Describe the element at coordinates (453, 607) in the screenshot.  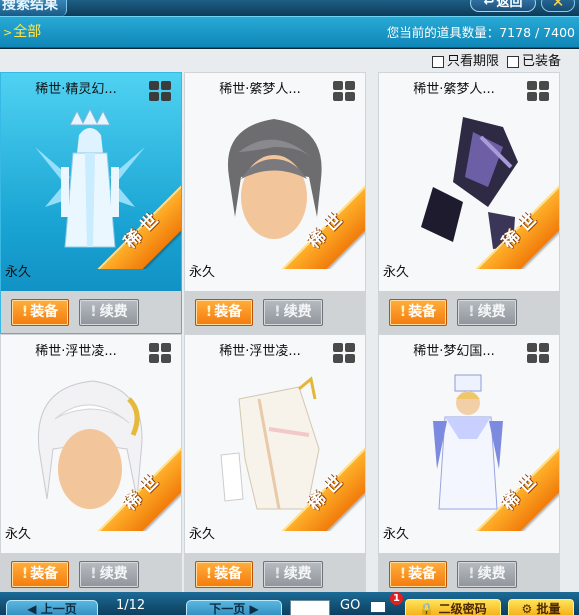
I see `secondary-password-button: 🔒 二级密码` at that location.